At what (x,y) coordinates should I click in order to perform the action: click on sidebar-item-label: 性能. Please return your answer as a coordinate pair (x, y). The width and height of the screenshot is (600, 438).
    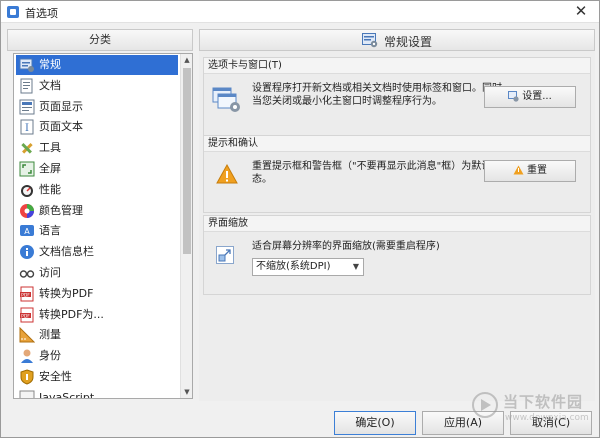
    Looking at the image, I should click on (50, 189).